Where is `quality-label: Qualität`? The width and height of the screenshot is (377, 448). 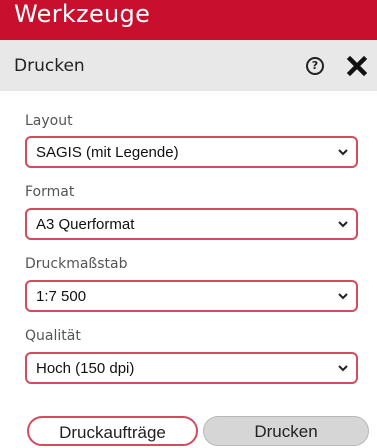 quality-label: Qualität is located at coordinates (53, 336).